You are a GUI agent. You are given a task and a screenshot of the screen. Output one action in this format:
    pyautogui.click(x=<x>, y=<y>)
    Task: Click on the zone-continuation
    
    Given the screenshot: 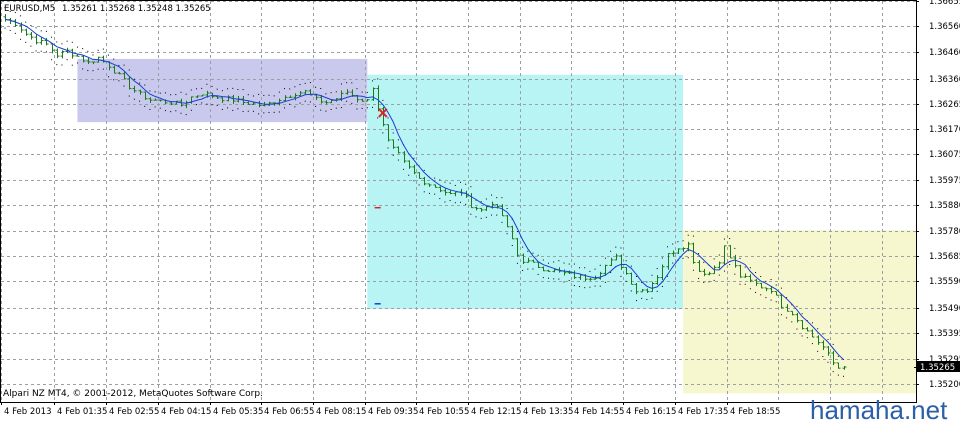 What is the action you would take?
    pyautogui.click(x=799, y=312)
    